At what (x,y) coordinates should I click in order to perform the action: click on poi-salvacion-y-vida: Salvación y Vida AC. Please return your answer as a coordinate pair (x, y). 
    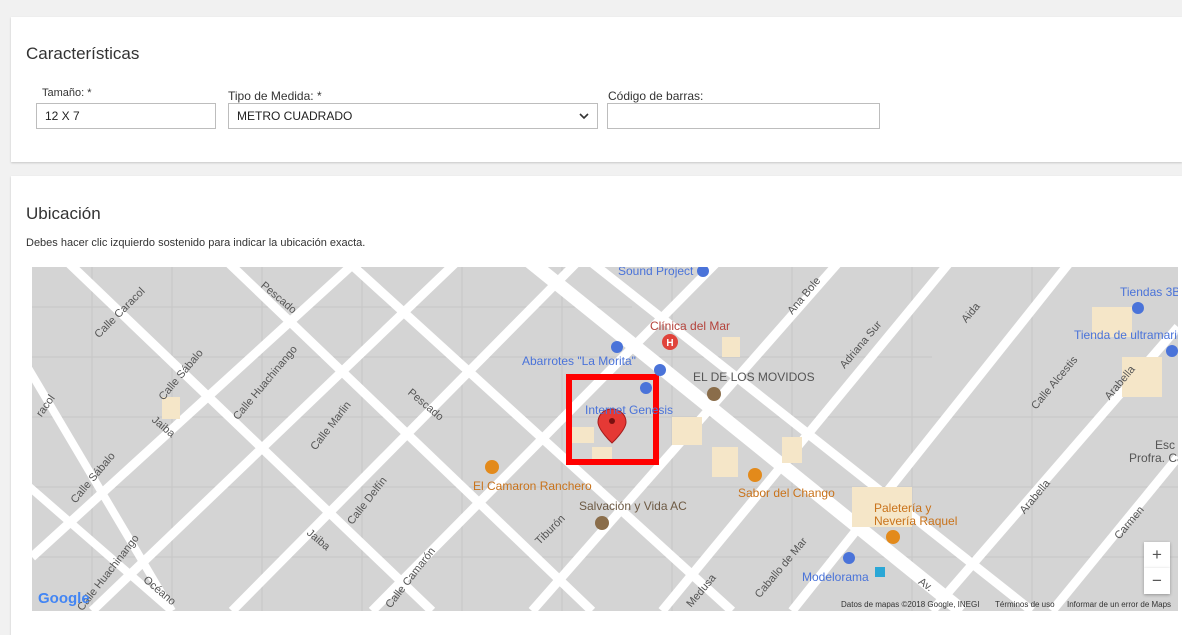
    Looking at the image, I should click on (633, 506).